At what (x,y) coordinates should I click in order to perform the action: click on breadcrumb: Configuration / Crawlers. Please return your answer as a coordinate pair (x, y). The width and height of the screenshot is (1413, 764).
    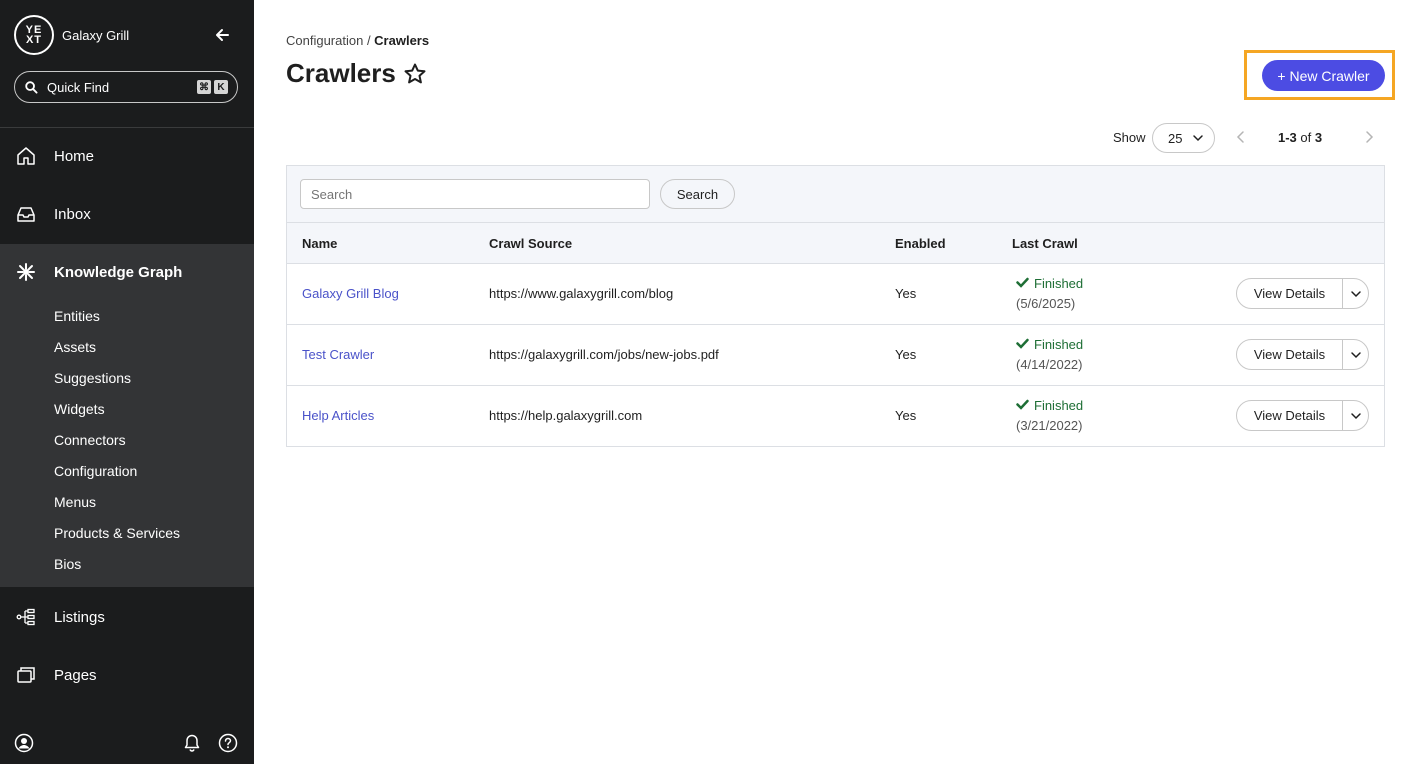
    Looking at the image, I should click on (357, 40).